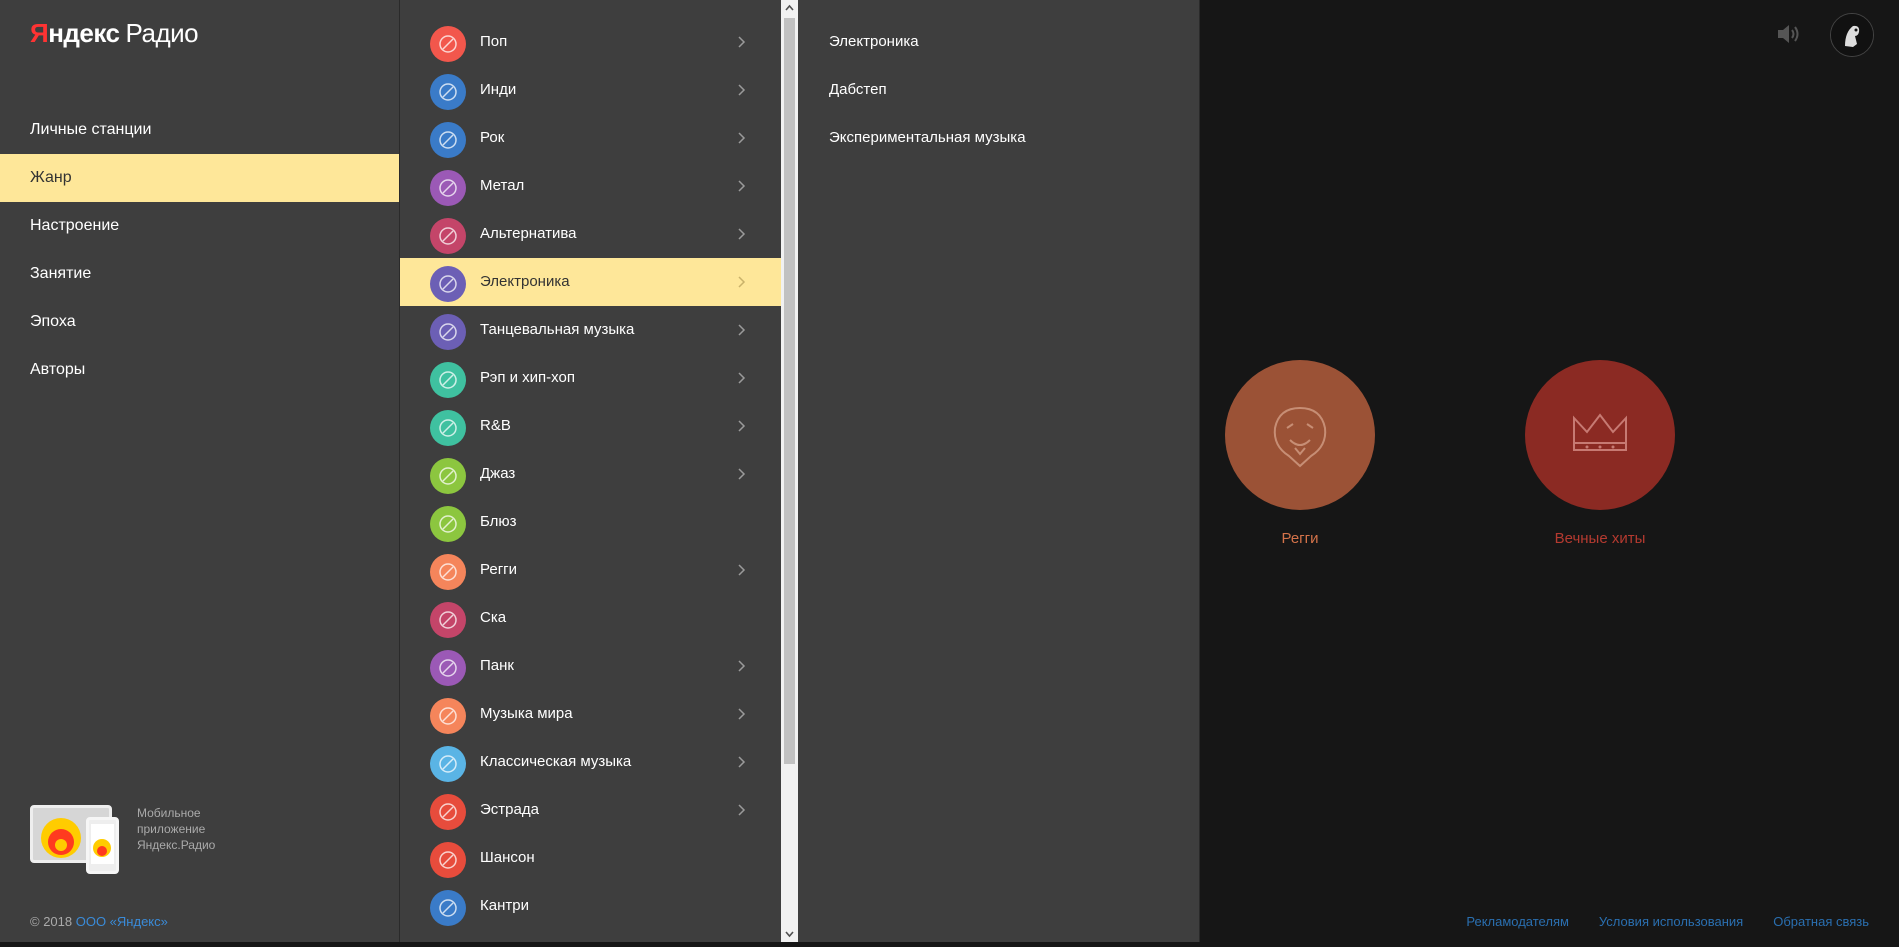 The image size is (1899, 947). What do you see at coordinates (590, 618) in the screenshot?
I see `genre-item: Ска` at bounding box center [590, 618].